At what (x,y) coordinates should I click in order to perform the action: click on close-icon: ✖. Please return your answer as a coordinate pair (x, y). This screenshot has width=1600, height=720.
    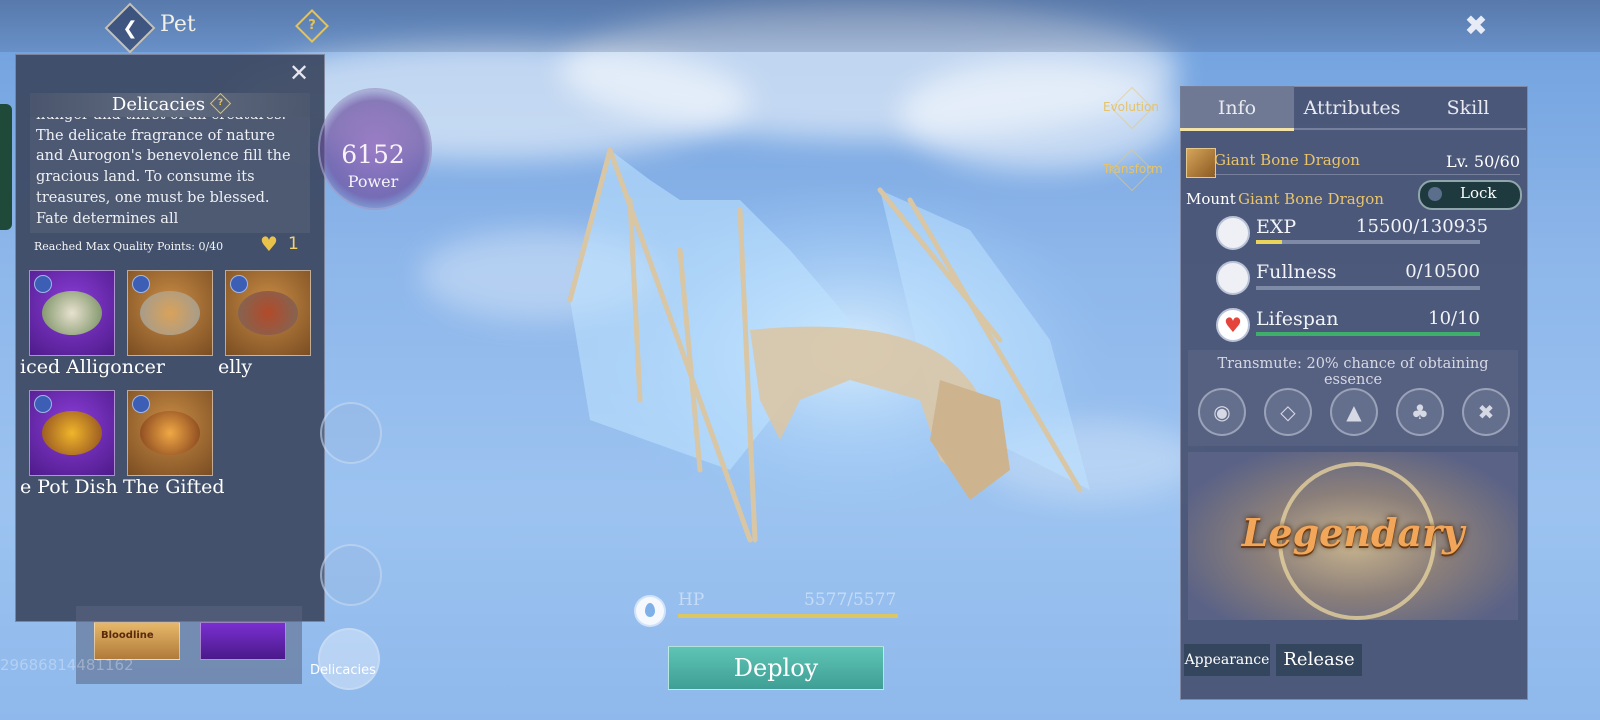
    Looking at the image, I should click on (1476, 26).